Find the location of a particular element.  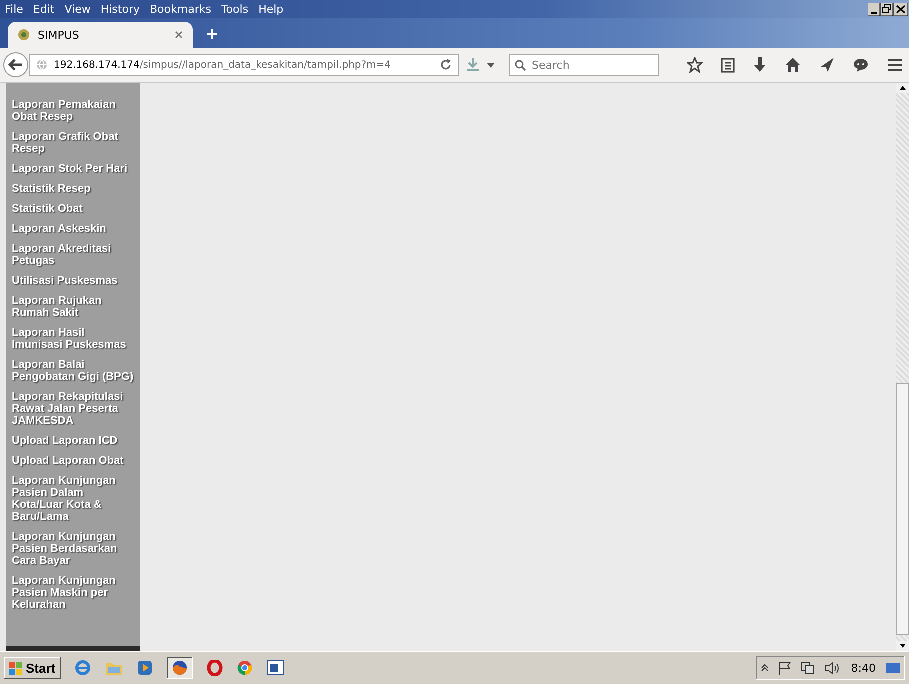

window-controls-icon is located at coordinates (888, 9).